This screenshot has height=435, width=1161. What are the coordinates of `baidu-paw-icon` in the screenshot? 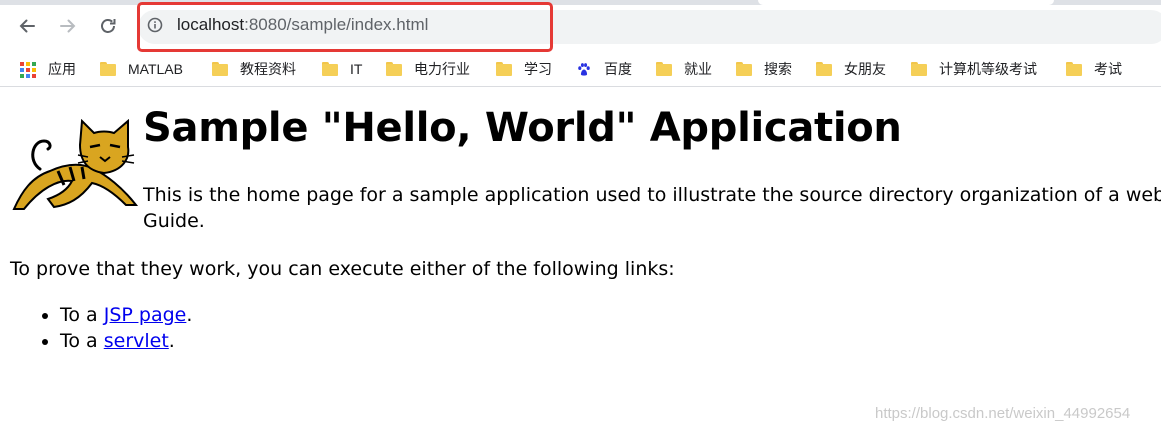 It's located at (584, 69).